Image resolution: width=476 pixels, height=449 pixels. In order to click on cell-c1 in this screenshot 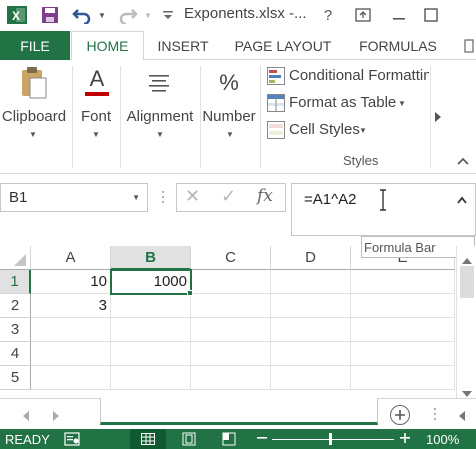, I will do `click(231, 282)`.